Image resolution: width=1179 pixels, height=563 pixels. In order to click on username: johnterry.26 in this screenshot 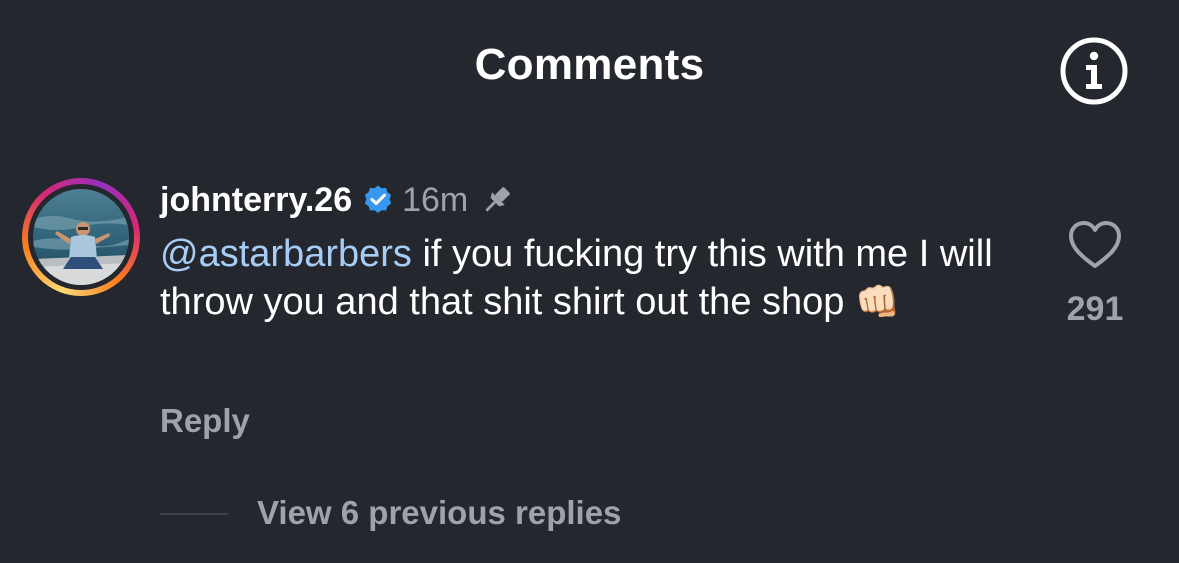, I will do `click(256, 200)`.